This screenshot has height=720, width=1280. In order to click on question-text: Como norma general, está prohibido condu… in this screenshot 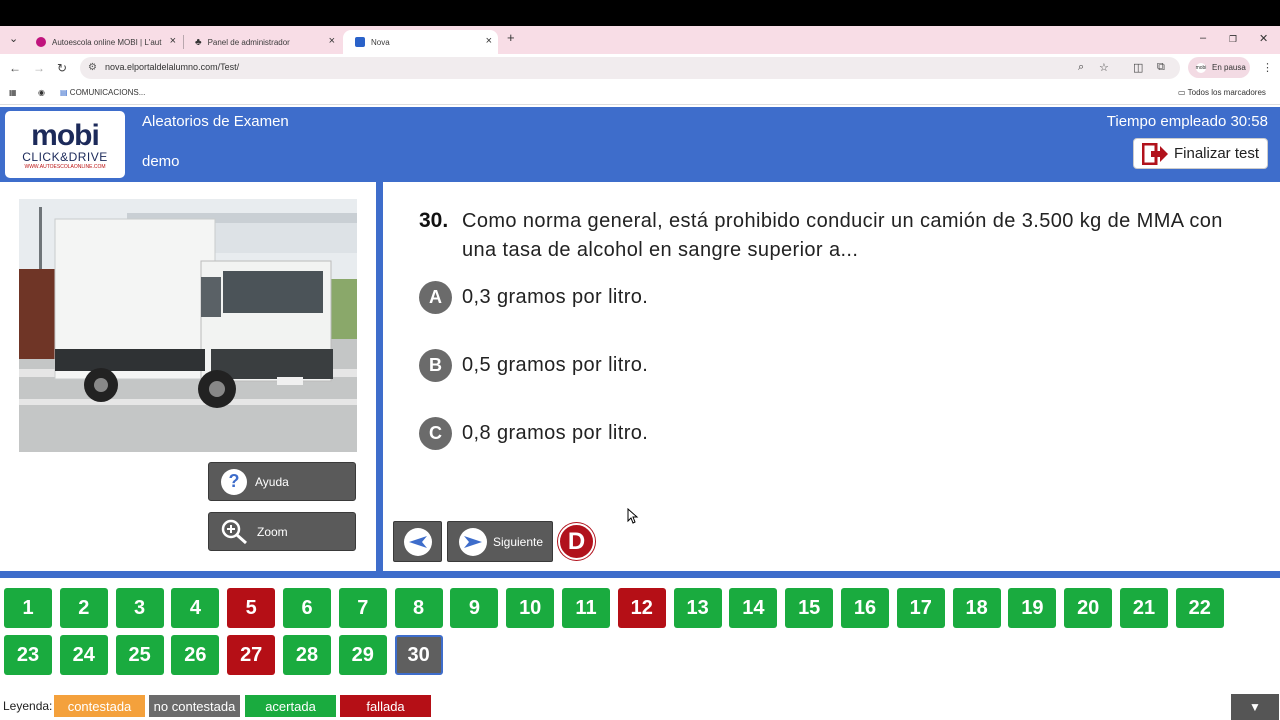, I will do `click(842, 235)`.